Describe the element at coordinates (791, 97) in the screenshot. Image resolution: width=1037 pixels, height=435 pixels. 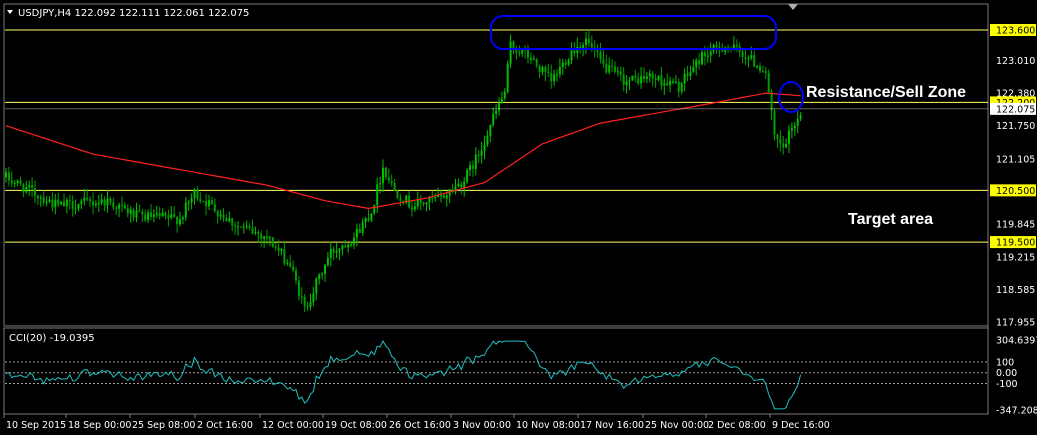
I see `sell-point-circle` at that location.